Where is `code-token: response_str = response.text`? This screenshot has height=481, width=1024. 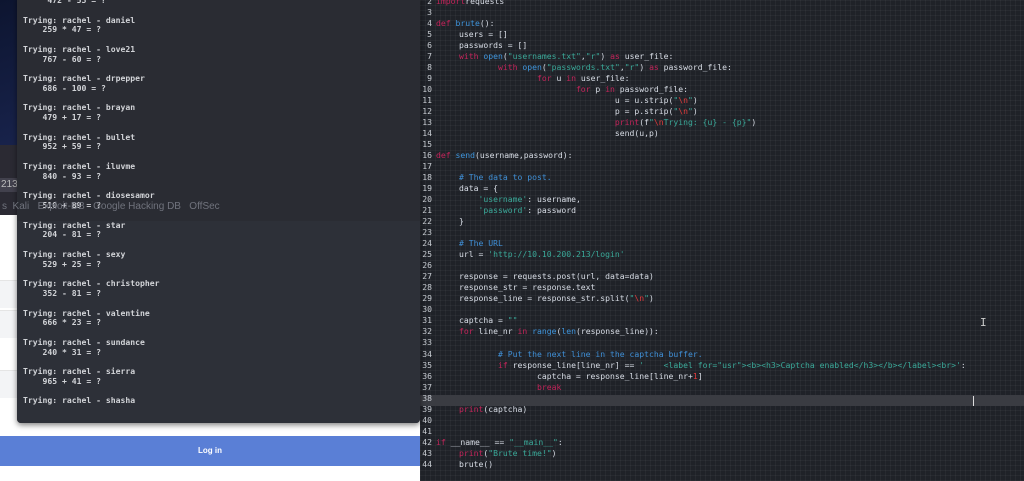
code-token: response_str = response.text is located at coordinates (516, 287).